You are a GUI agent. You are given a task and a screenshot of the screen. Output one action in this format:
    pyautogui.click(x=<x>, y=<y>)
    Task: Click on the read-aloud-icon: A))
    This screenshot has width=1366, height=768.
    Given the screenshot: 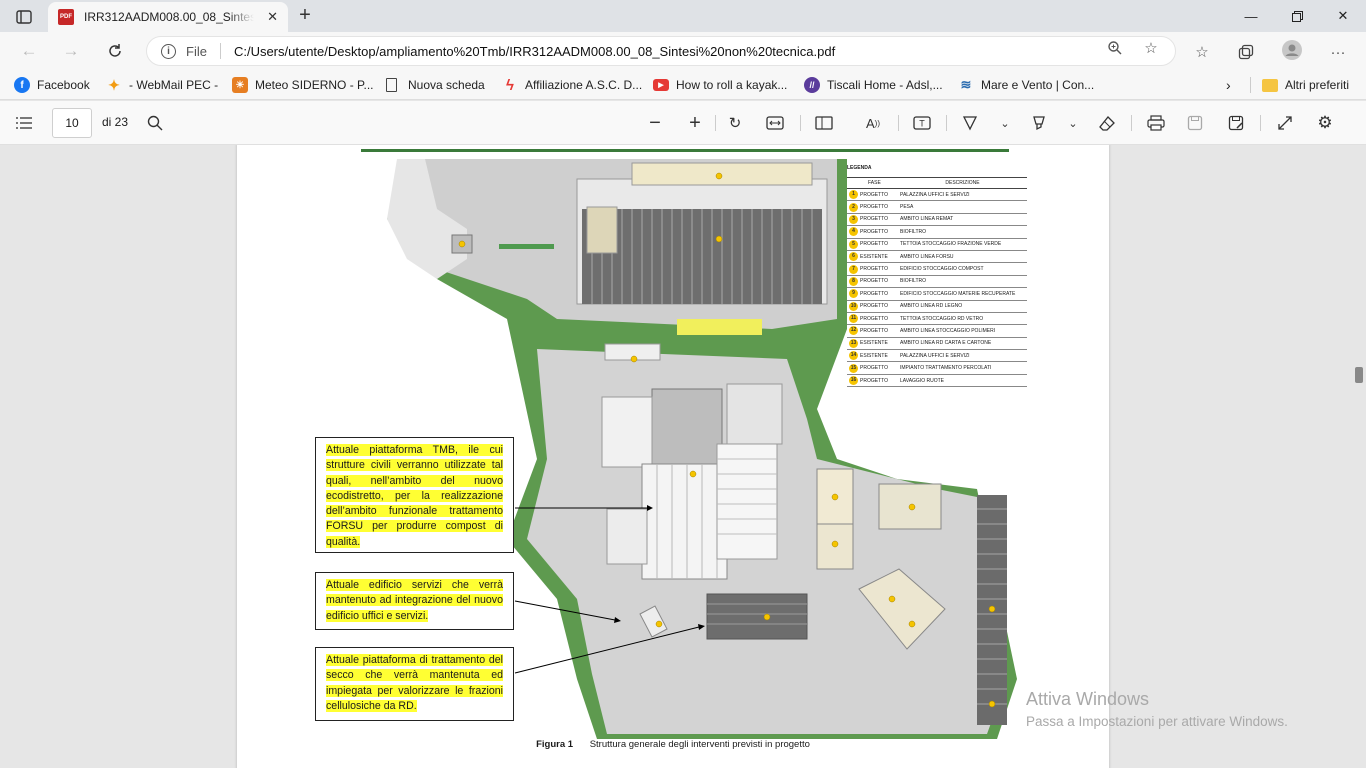 What is the action you would take?
    pyautogui.click(x=873, y=123)
    